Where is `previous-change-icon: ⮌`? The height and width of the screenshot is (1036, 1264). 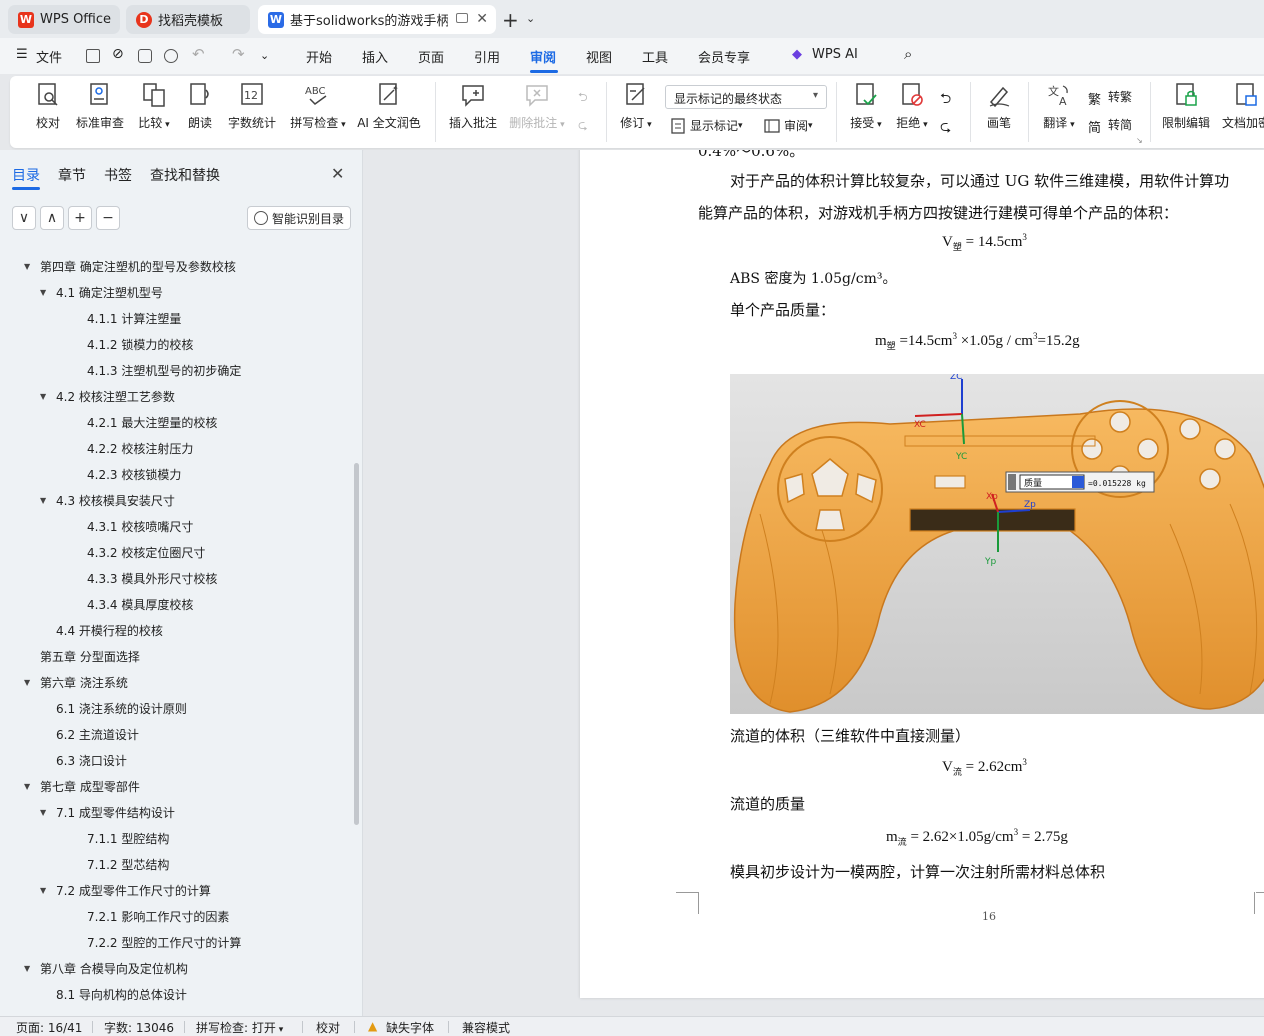
previous-change-icon: ⮌ is located at coordinates (945, 100).